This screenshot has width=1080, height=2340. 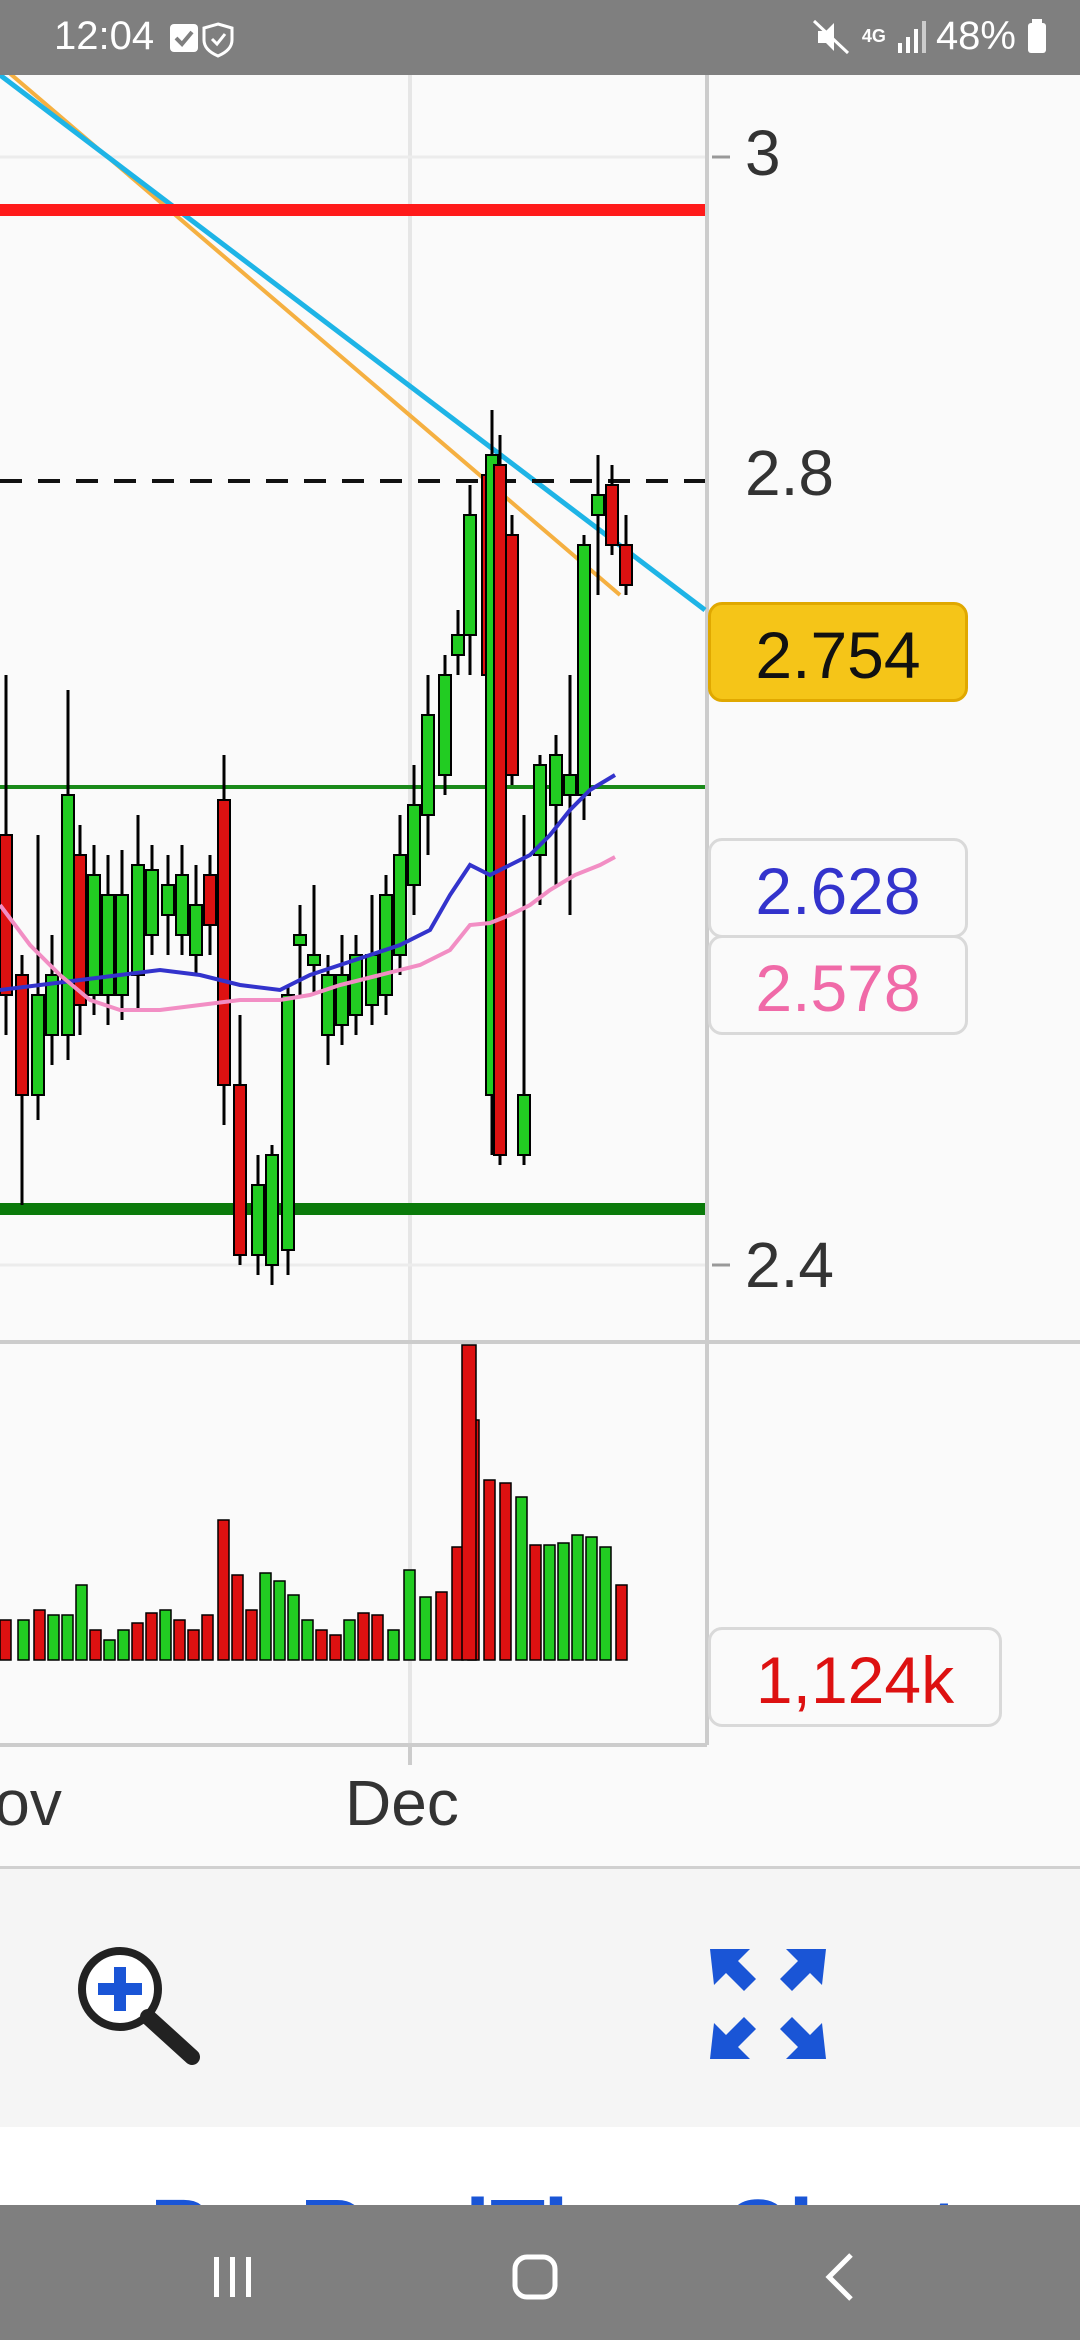 What do you see at coordinates (763, 153) in the screenshot?
I see `axis-label-3: 3` at bounding box center [763, 153].